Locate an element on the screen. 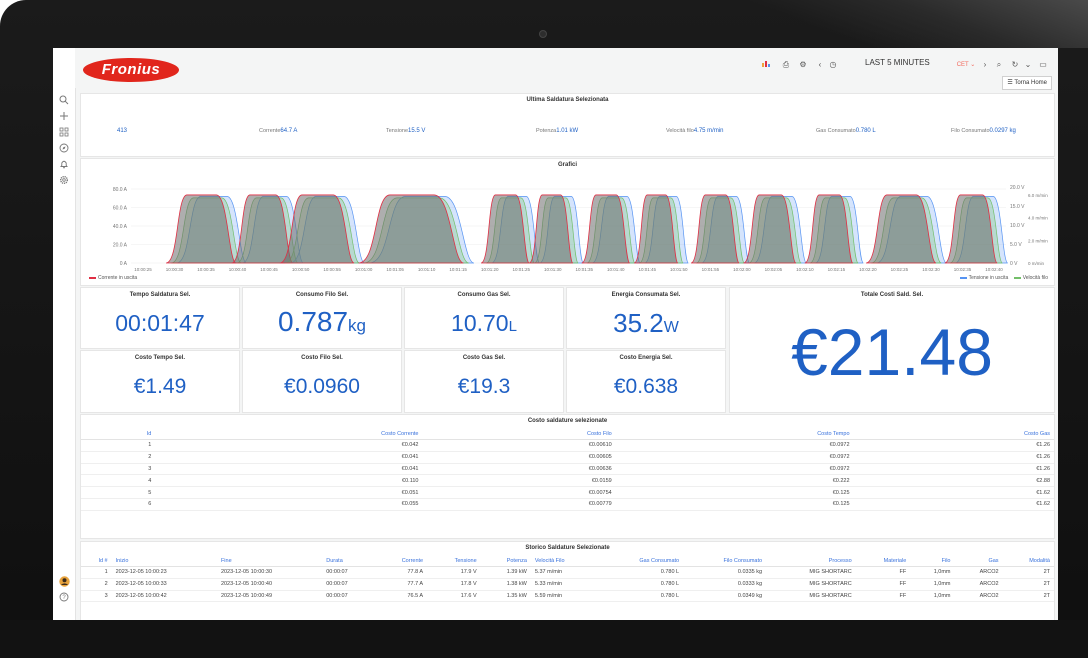  column-header: Costo Corrente is located at coordinates (289, 434).